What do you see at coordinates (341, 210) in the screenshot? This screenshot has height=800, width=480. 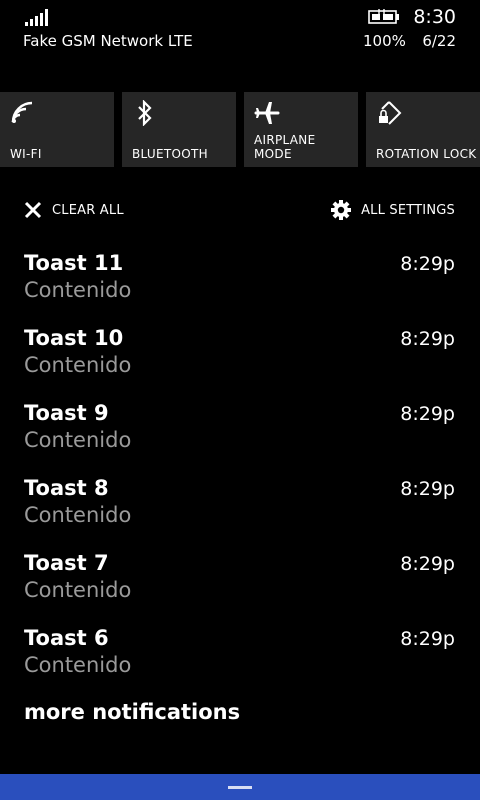 I see `gear-icon` at bounding box center [341, 210].